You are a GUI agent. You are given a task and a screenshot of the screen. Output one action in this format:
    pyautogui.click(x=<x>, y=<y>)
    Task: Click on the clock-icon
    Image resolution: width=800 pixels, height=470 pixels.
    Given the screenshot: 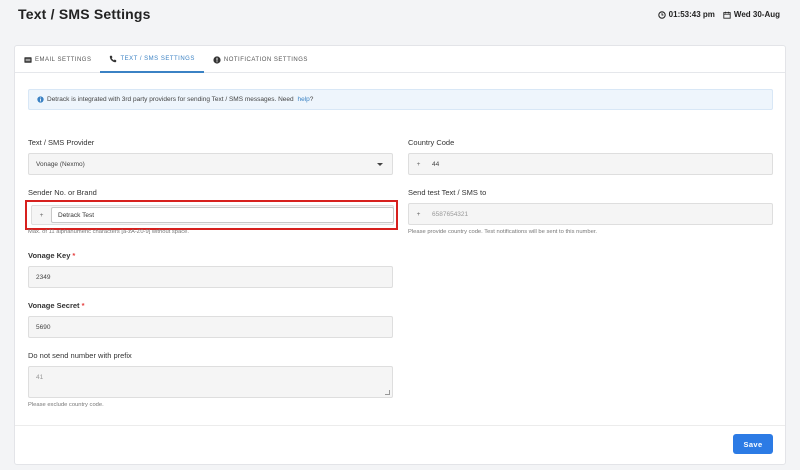 What is the action you would take?
    pyautogui.click(x=661, y=14)
    